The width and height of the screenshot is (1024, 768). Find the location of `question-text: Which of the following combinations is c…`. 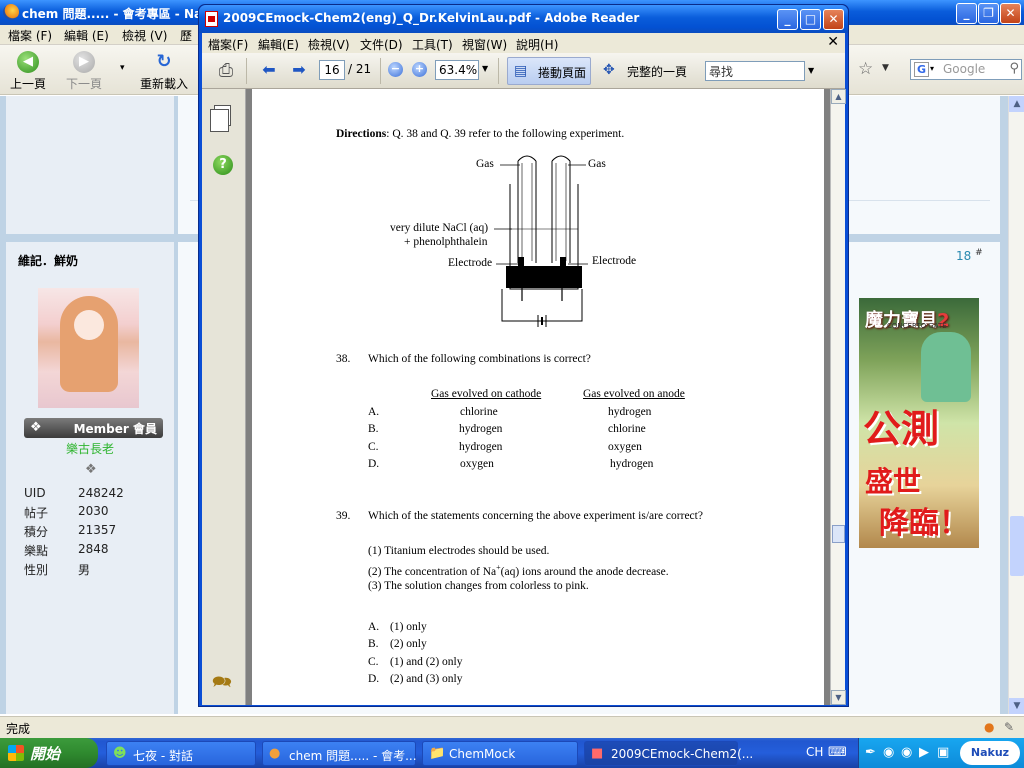

question-text: Which of the following combinations is c… is located at coordinates (479, 359).